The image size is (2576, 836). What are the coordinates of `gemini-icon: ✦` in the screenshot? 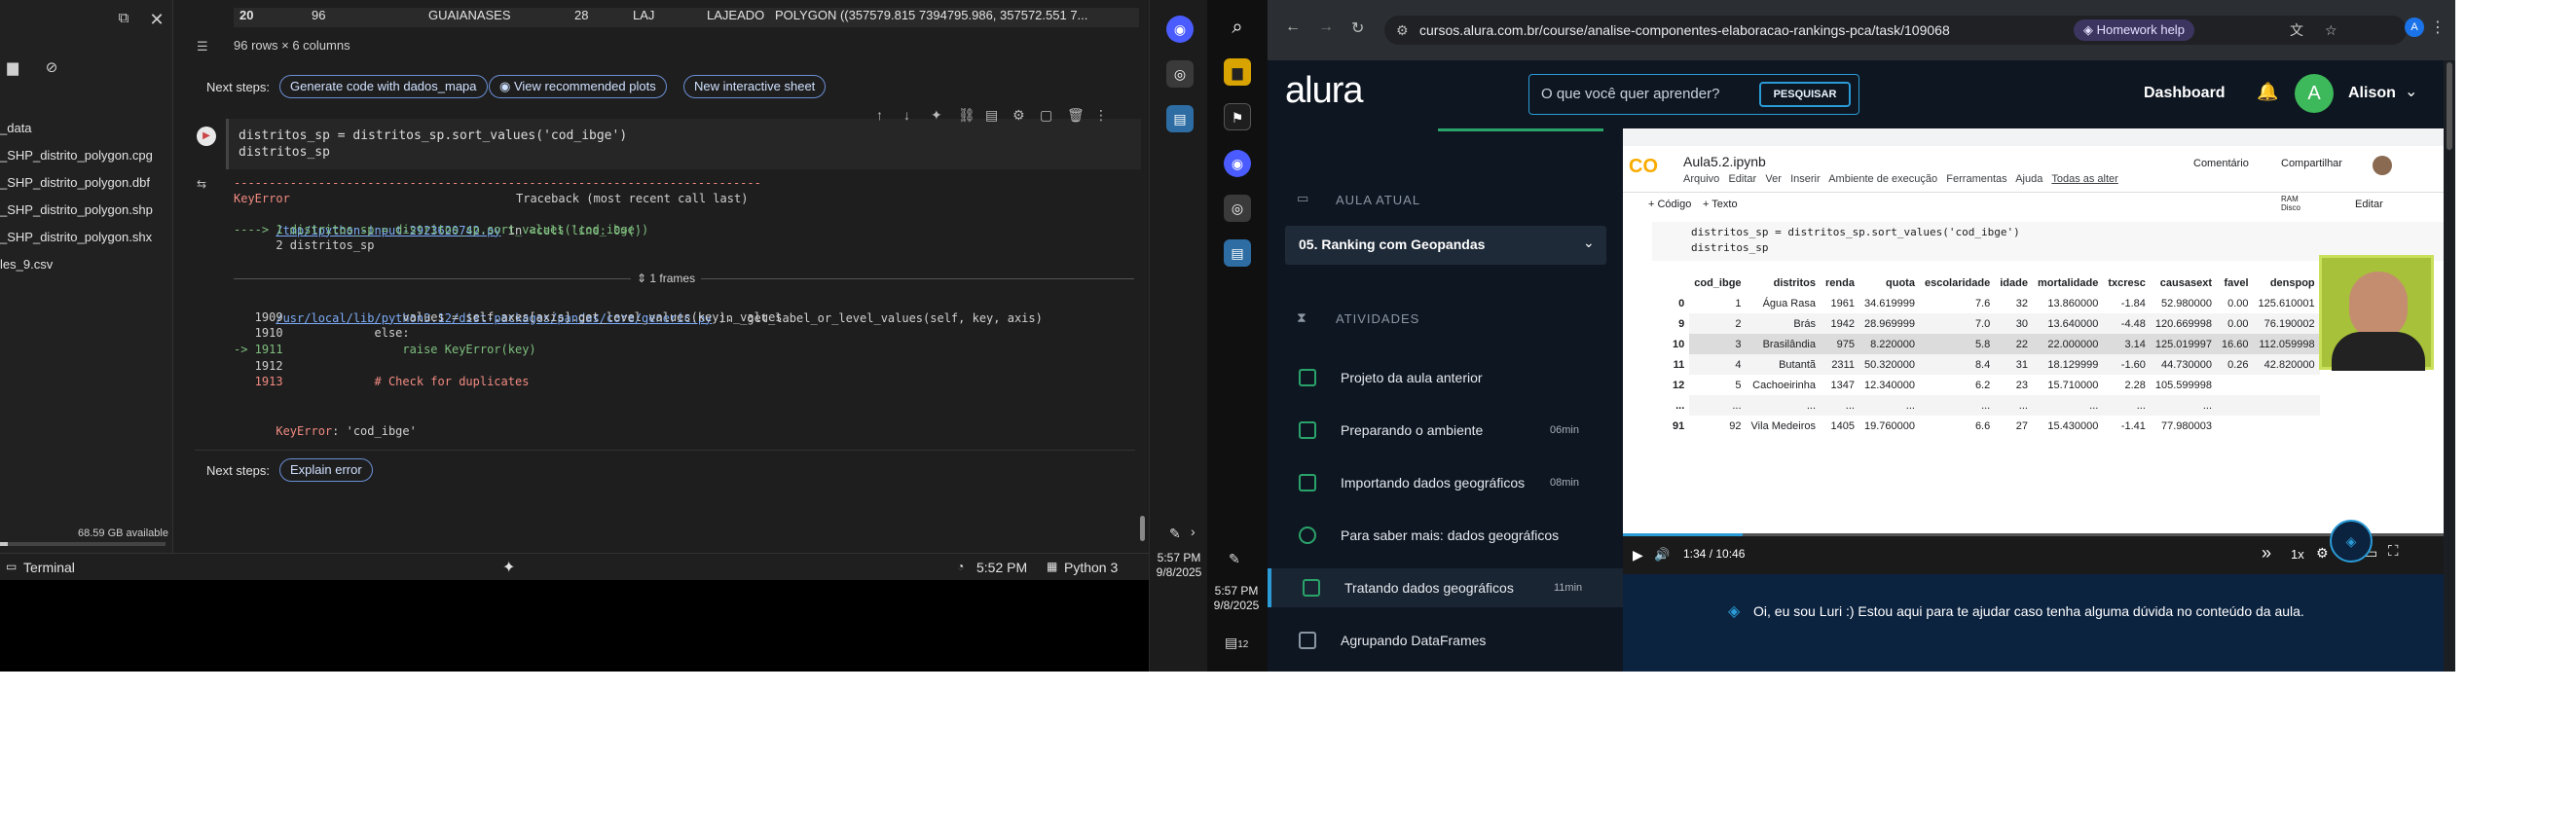 It's located at (508, 567).